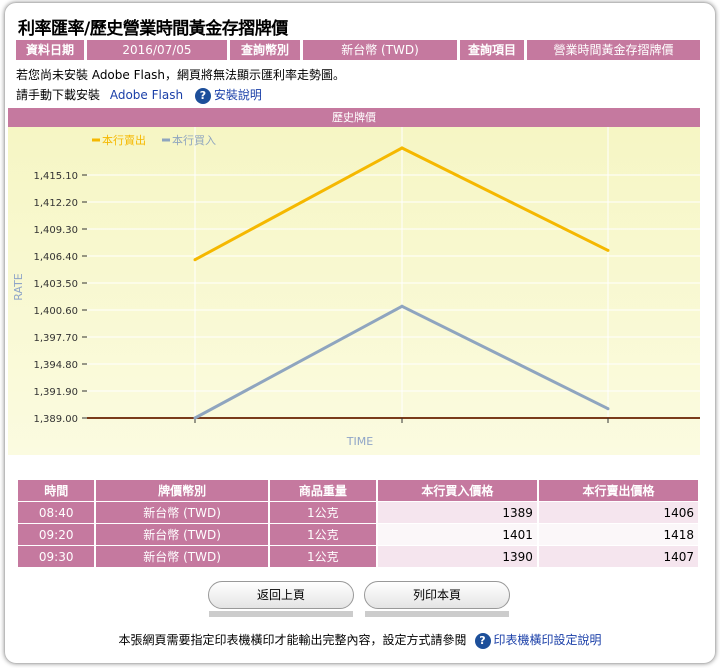 This screenshot has width=720, height=668. What do you see at coordinates (50, 50) in the screenshot?
I see `date-label: 資料日期` at bounding box center [50, 50].